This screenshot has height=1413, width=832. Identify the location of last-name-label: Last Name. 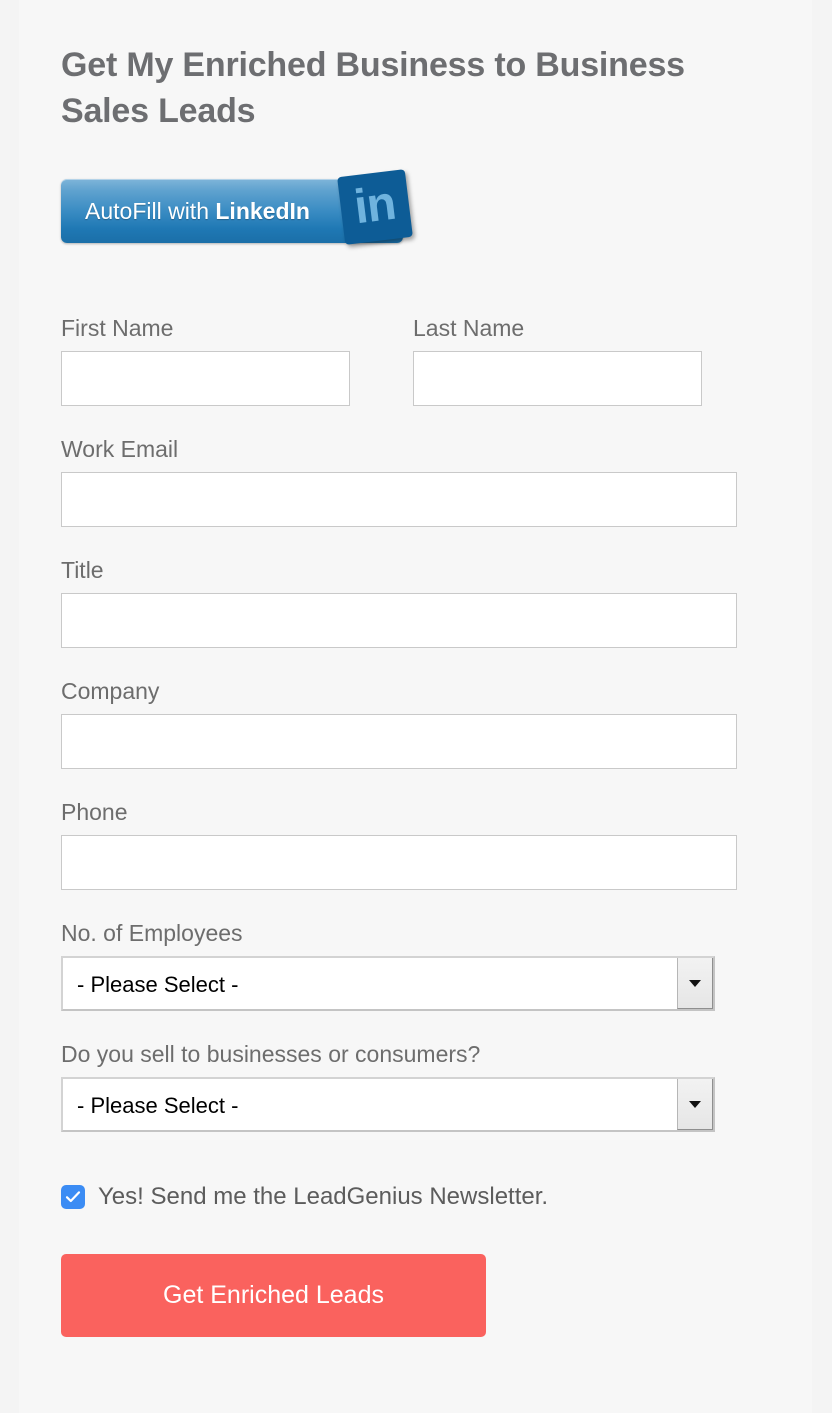
(469, 328).